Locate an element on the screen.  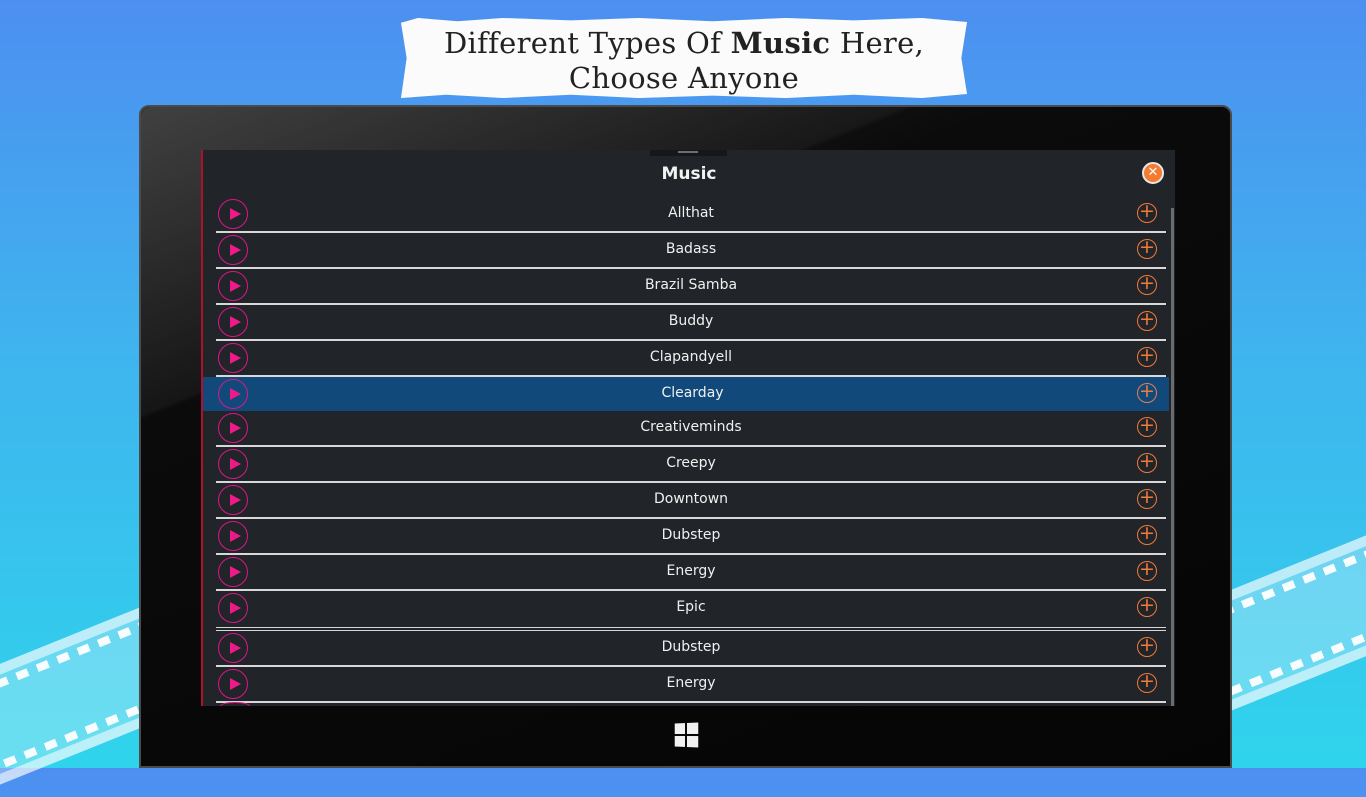
track-name: Brazil Samba is located at coordinates (691, 285).